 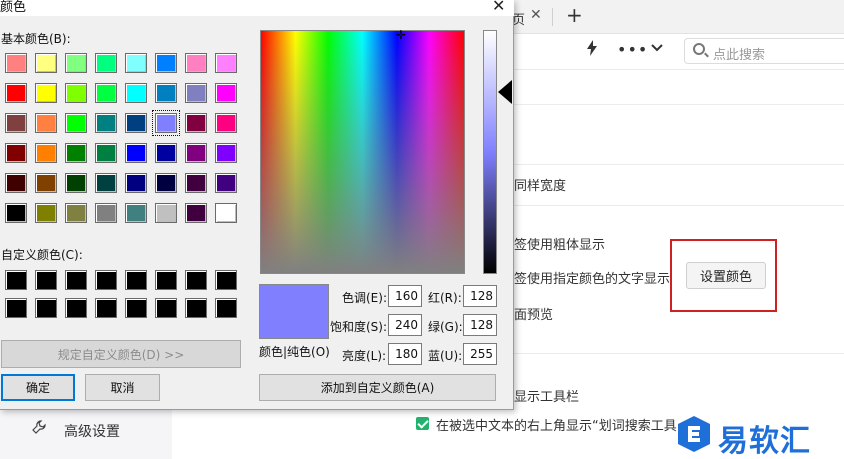 What do you see at coordinates (490, 152) in the screenshot?
I see `luminance-slider` at bounding box center [490, 152].